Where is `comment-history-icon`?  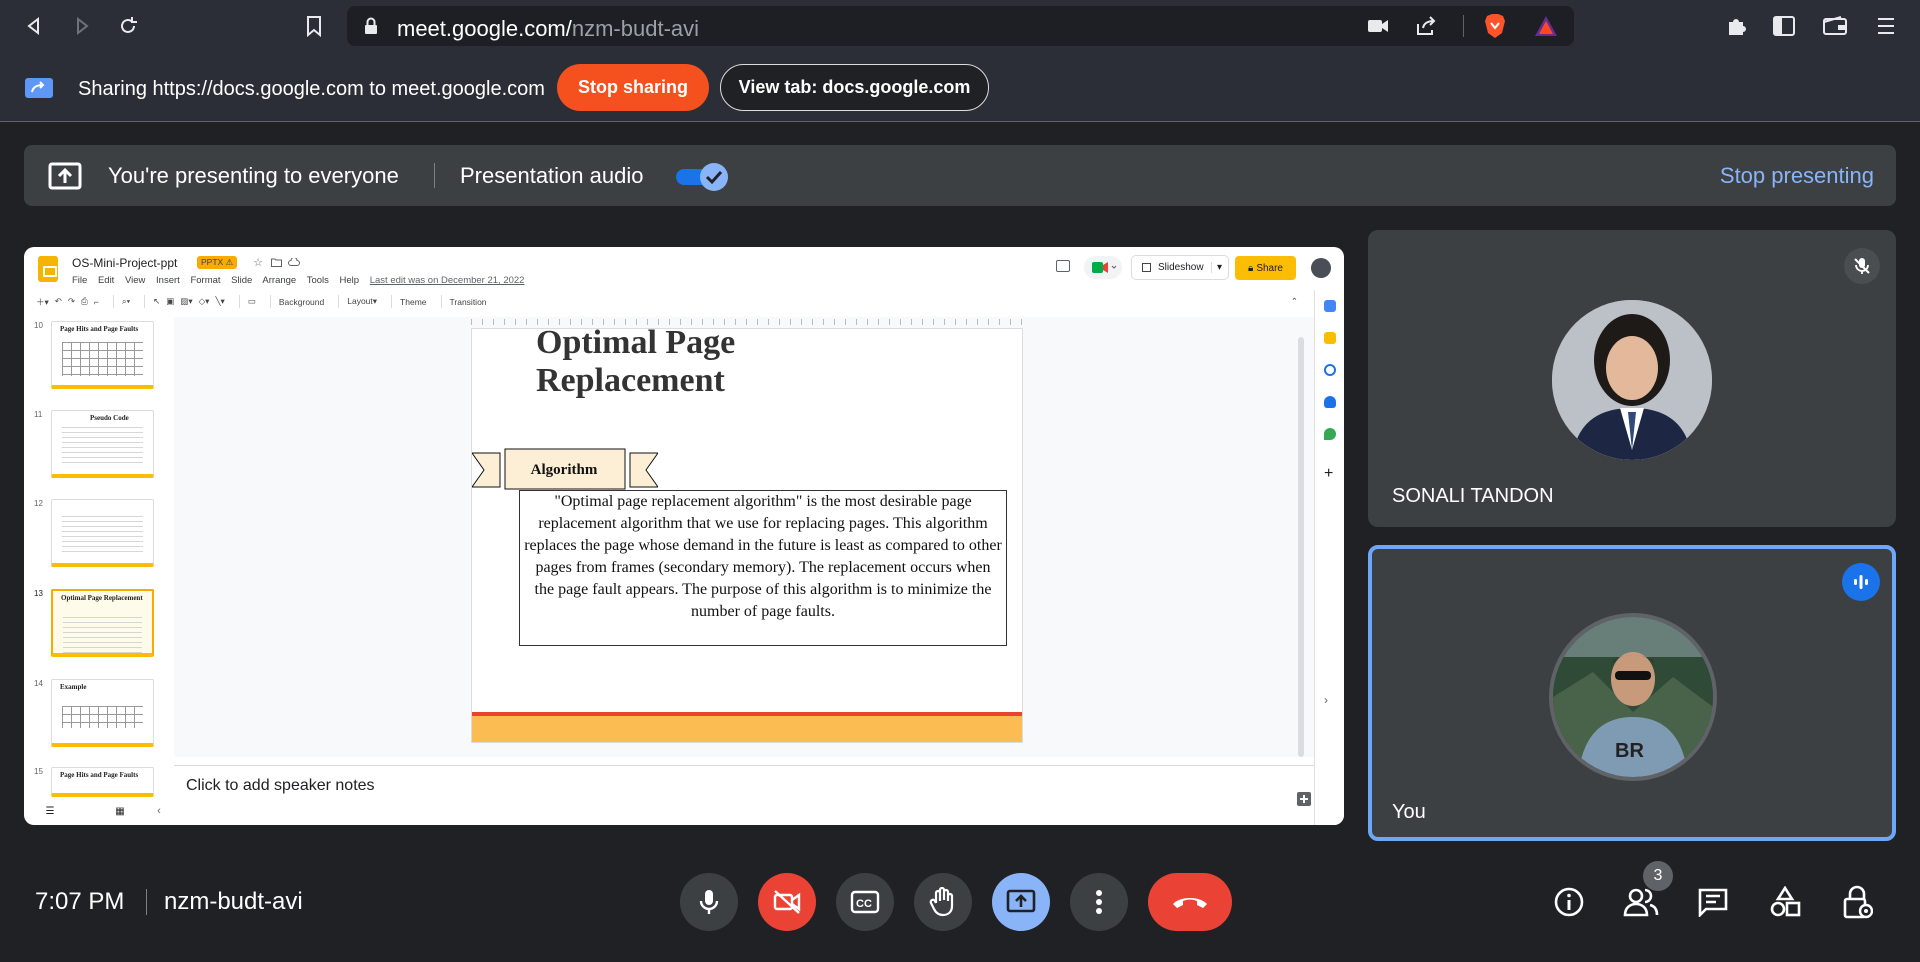
comment-history-icon is located at coordinates (1063, 266).